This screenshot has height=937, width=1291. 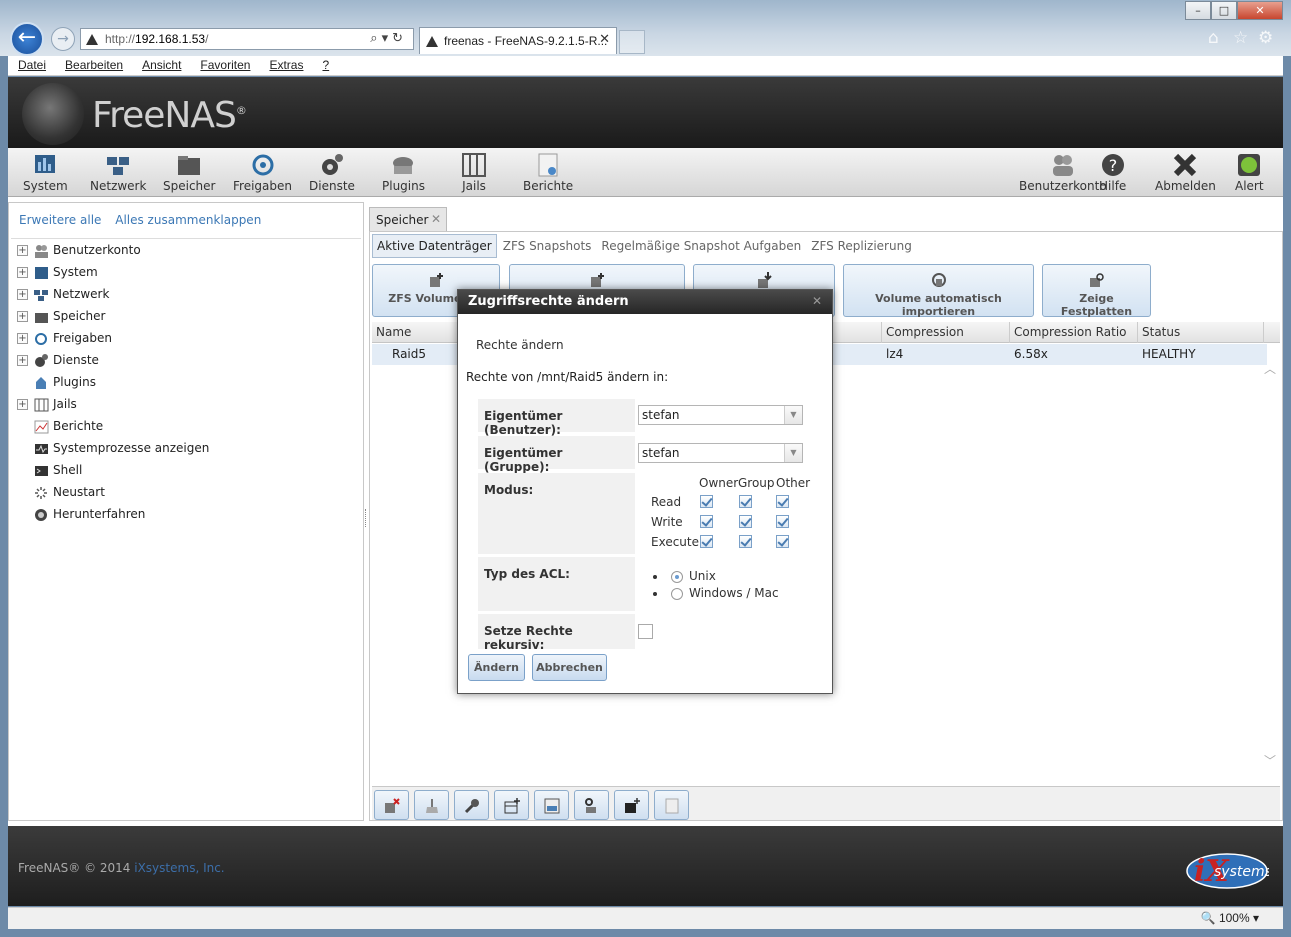 What do you see at coordinates (262, 172) in the screenshot?
I see `toolbar-freigaben: Freigaben` at bounding box center [262, 172].